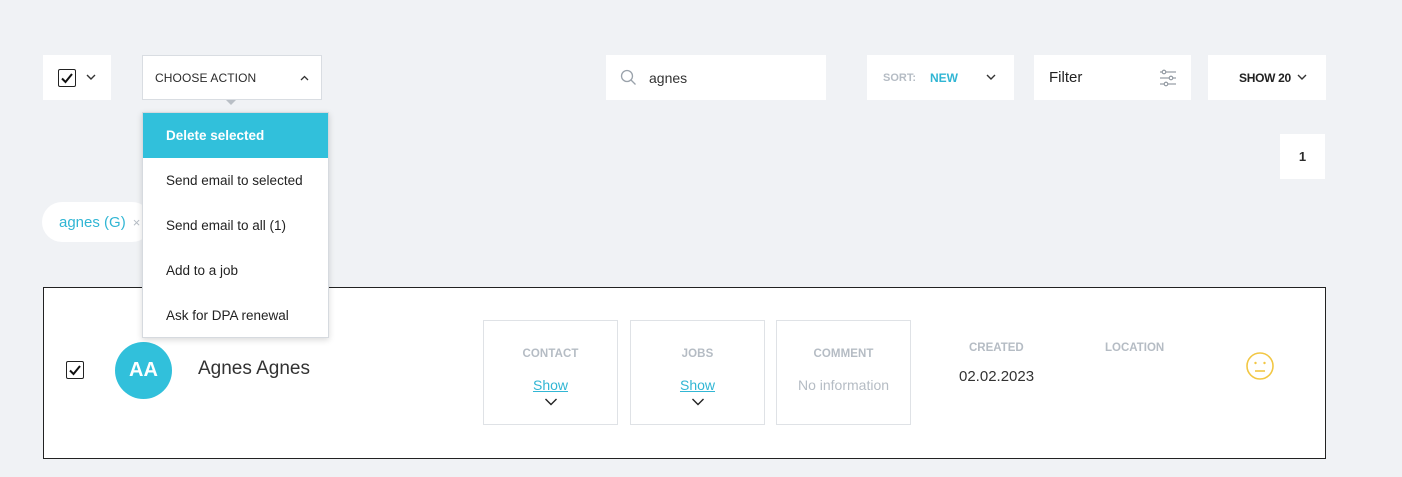  Describe the element at coordinates (137, 222) in the screenshot. I see `remove-tag-icon: ×` at that location.